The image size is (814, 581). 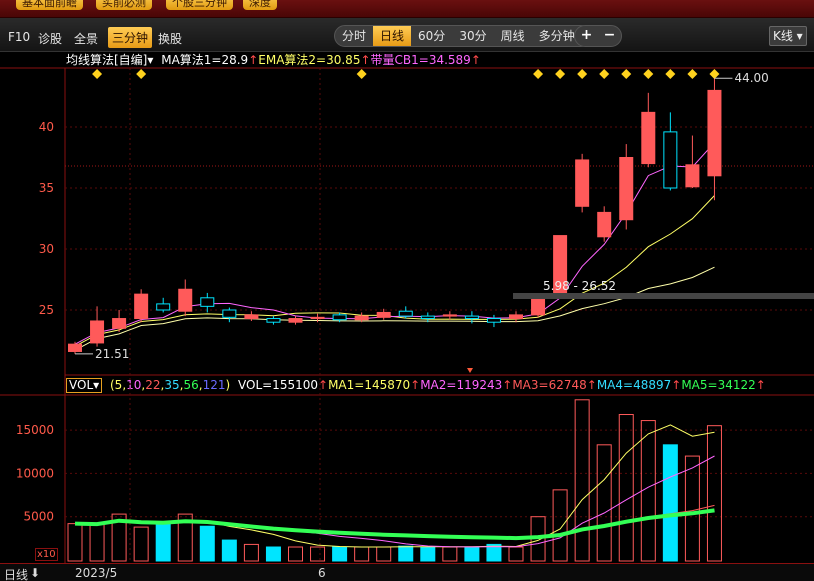 What do you see at coordinates (46, 127) in the screenshot?
I see `price-tick-label: 40` at bounding box center [46, 127].